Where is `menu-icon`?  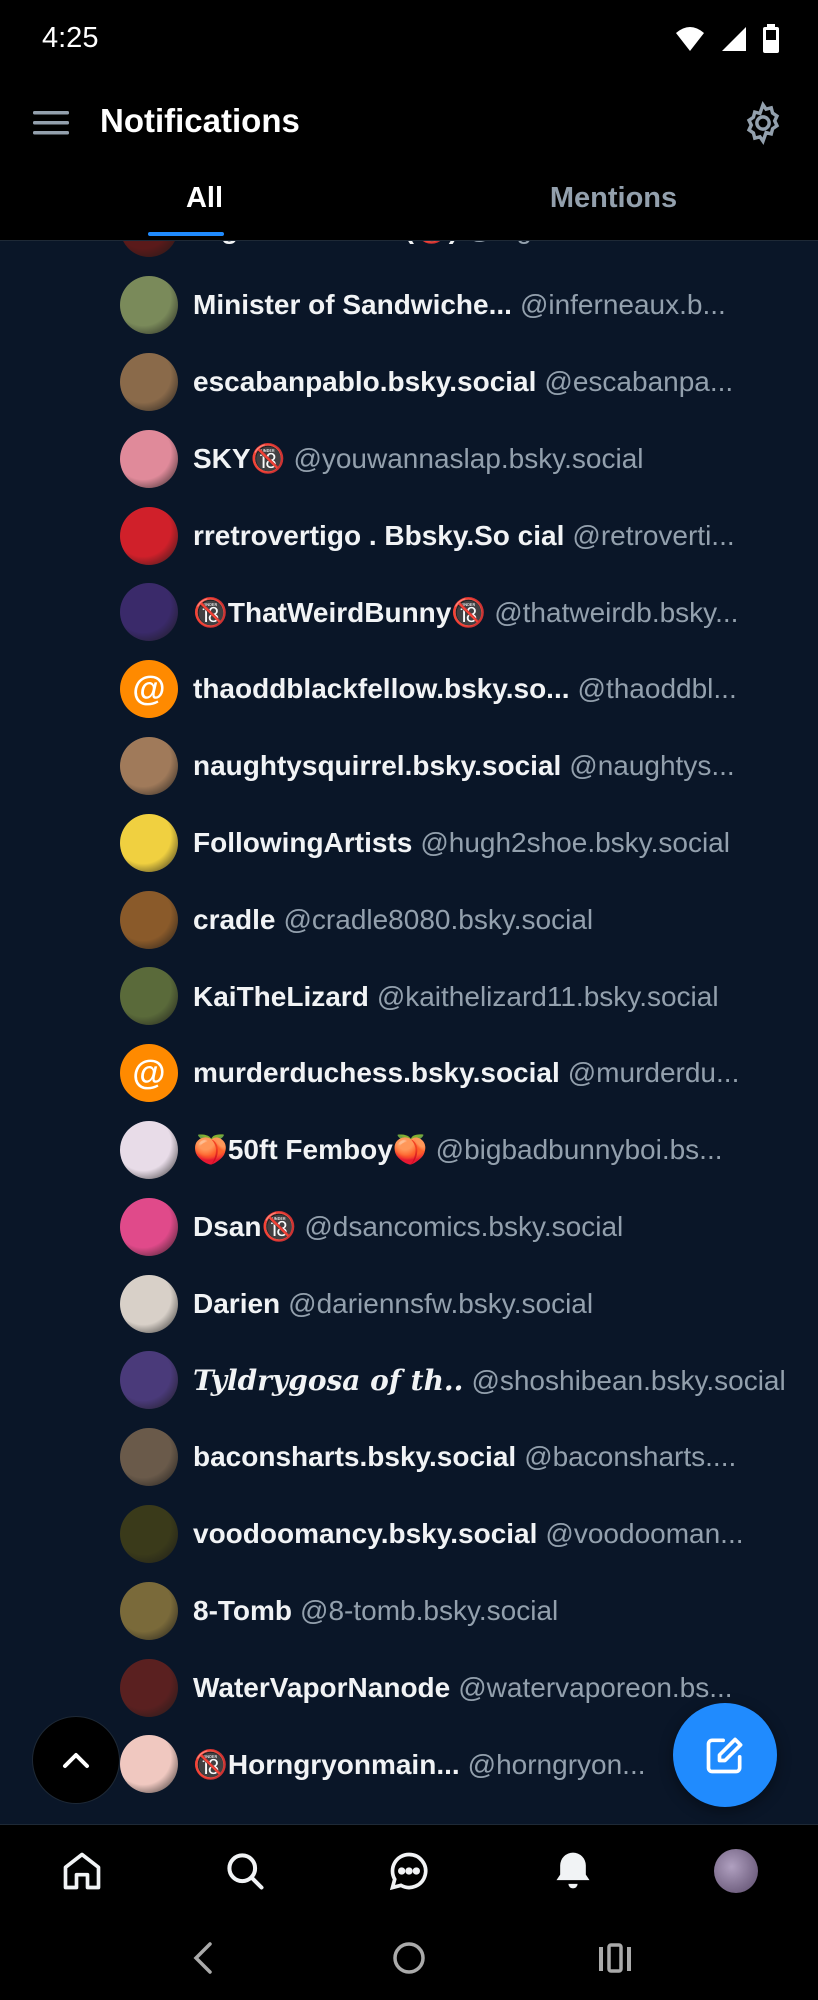 menu-icon is located at coordinates (51, 123).